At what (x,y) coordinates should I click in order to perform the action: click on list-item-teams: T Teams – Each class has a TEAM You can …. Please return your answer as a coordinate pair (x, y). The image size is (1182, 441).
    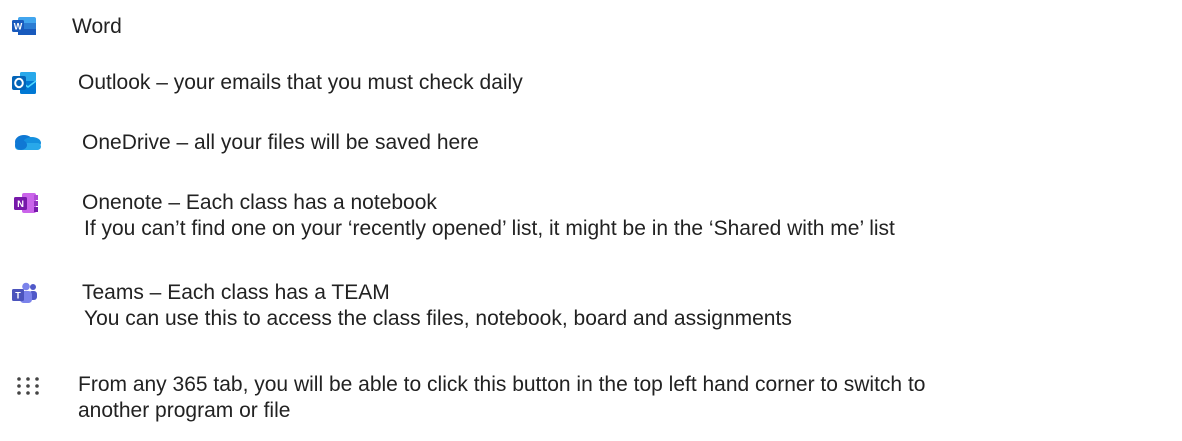
    Looking at the image, I should click on (591, 304).